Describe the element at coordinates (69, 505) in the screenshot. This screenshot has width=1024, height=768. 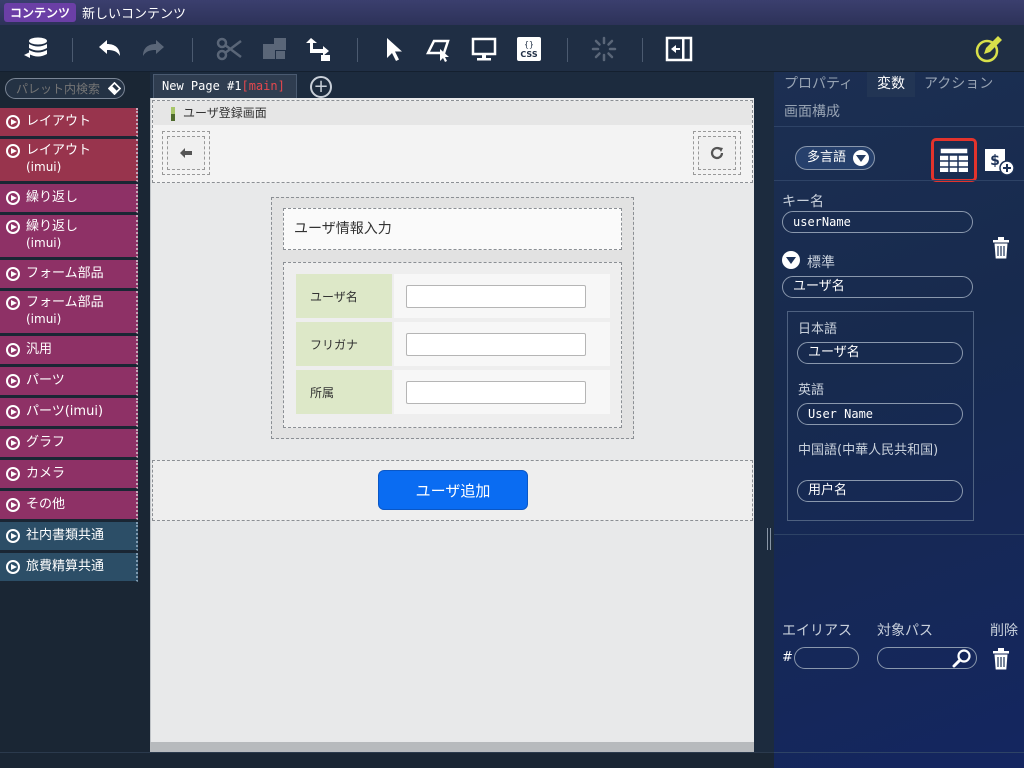
I see `palette-item: その他` at that location.